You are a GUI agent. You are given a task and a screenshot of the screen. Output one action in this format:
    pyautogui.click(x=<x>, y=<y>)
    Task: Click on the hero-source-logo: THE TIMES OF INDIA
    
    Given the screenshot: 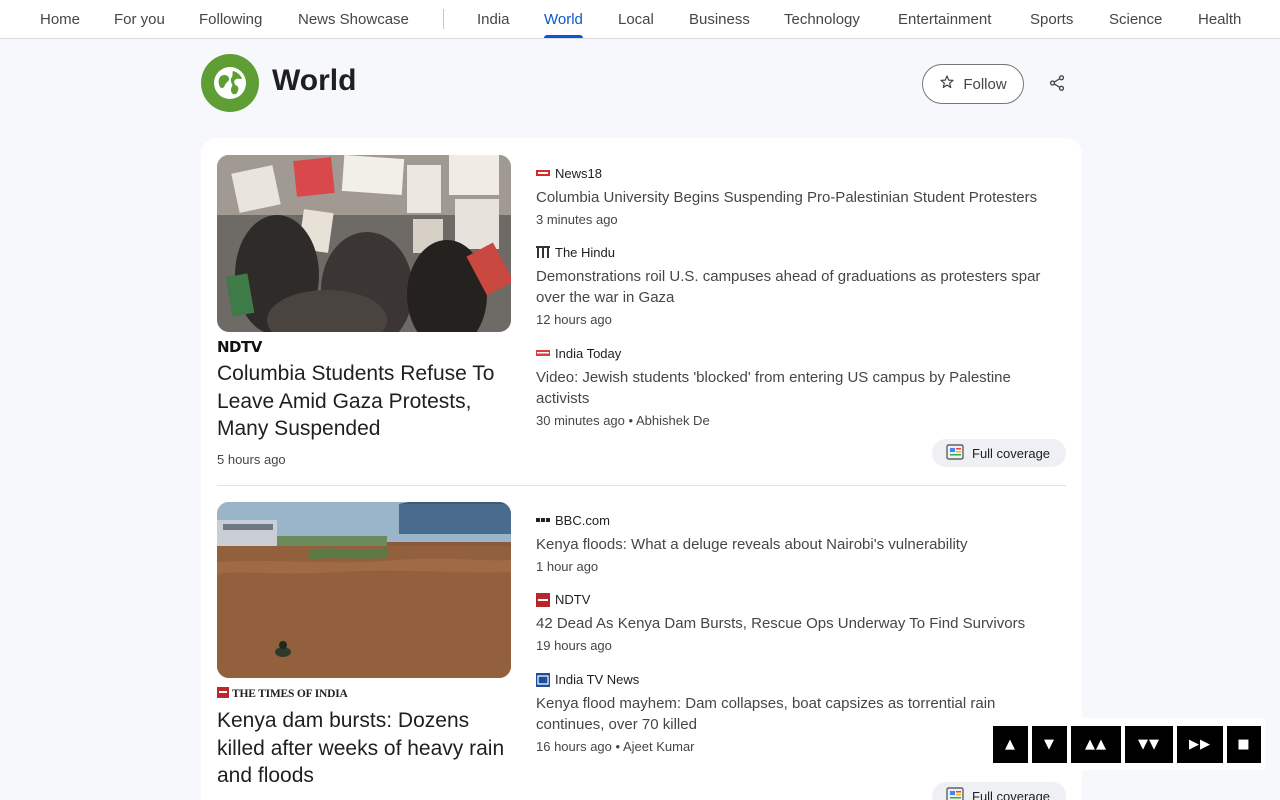 What is the action you would take?
    pyautogui.click(x=282, y=694)
    